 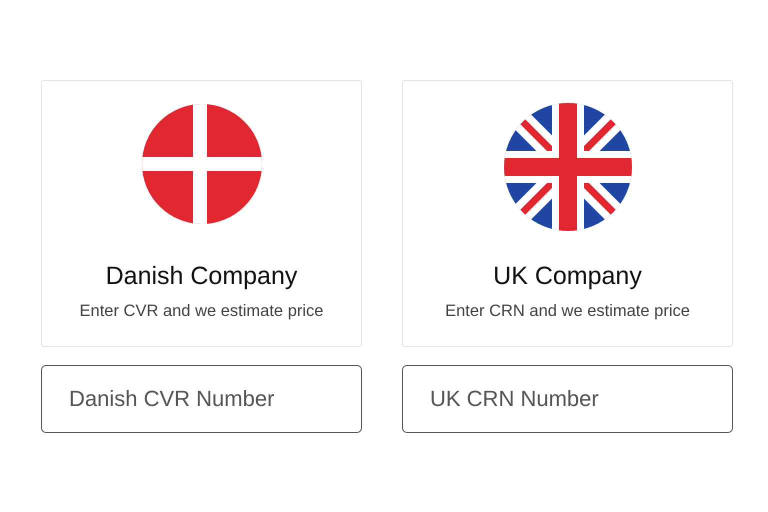 What do you see at coordinates (567, 311) in the screenshot?
I see `card-subtitle: Enter CRN and we estimate price` at bounding box center [567, 311].